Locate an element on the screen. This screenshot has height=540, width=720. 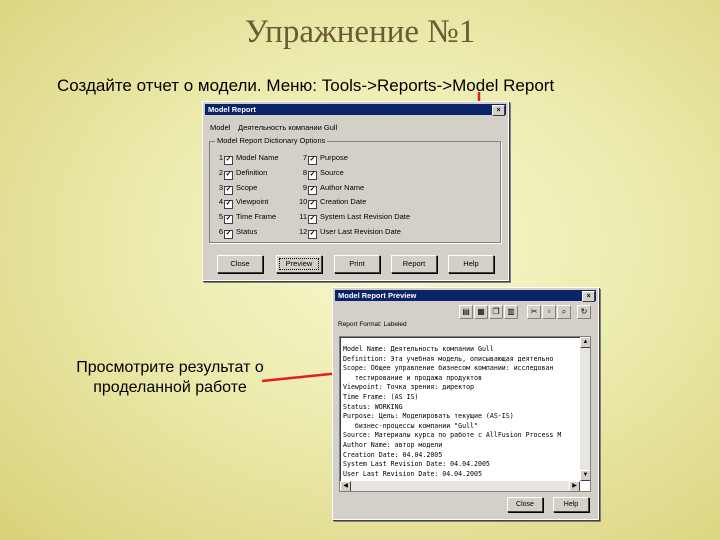
option-label: System Last Revision Date is located at coordinates (365, 216).